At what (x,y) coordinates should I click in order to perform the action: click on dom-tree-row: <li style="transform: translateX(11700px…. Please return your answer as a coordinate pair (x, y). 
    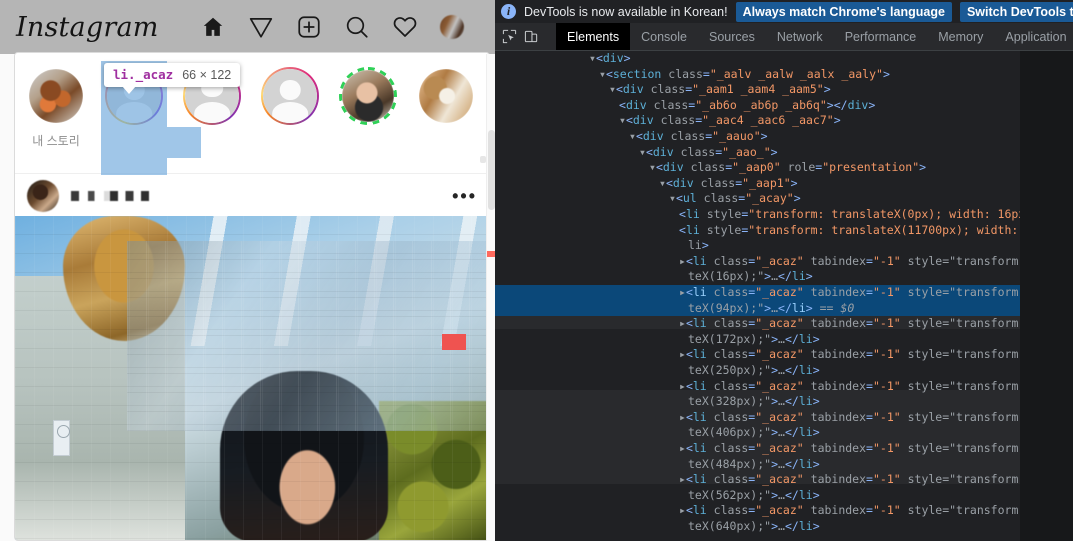
    Looking at the image, I should click on (784, 238).